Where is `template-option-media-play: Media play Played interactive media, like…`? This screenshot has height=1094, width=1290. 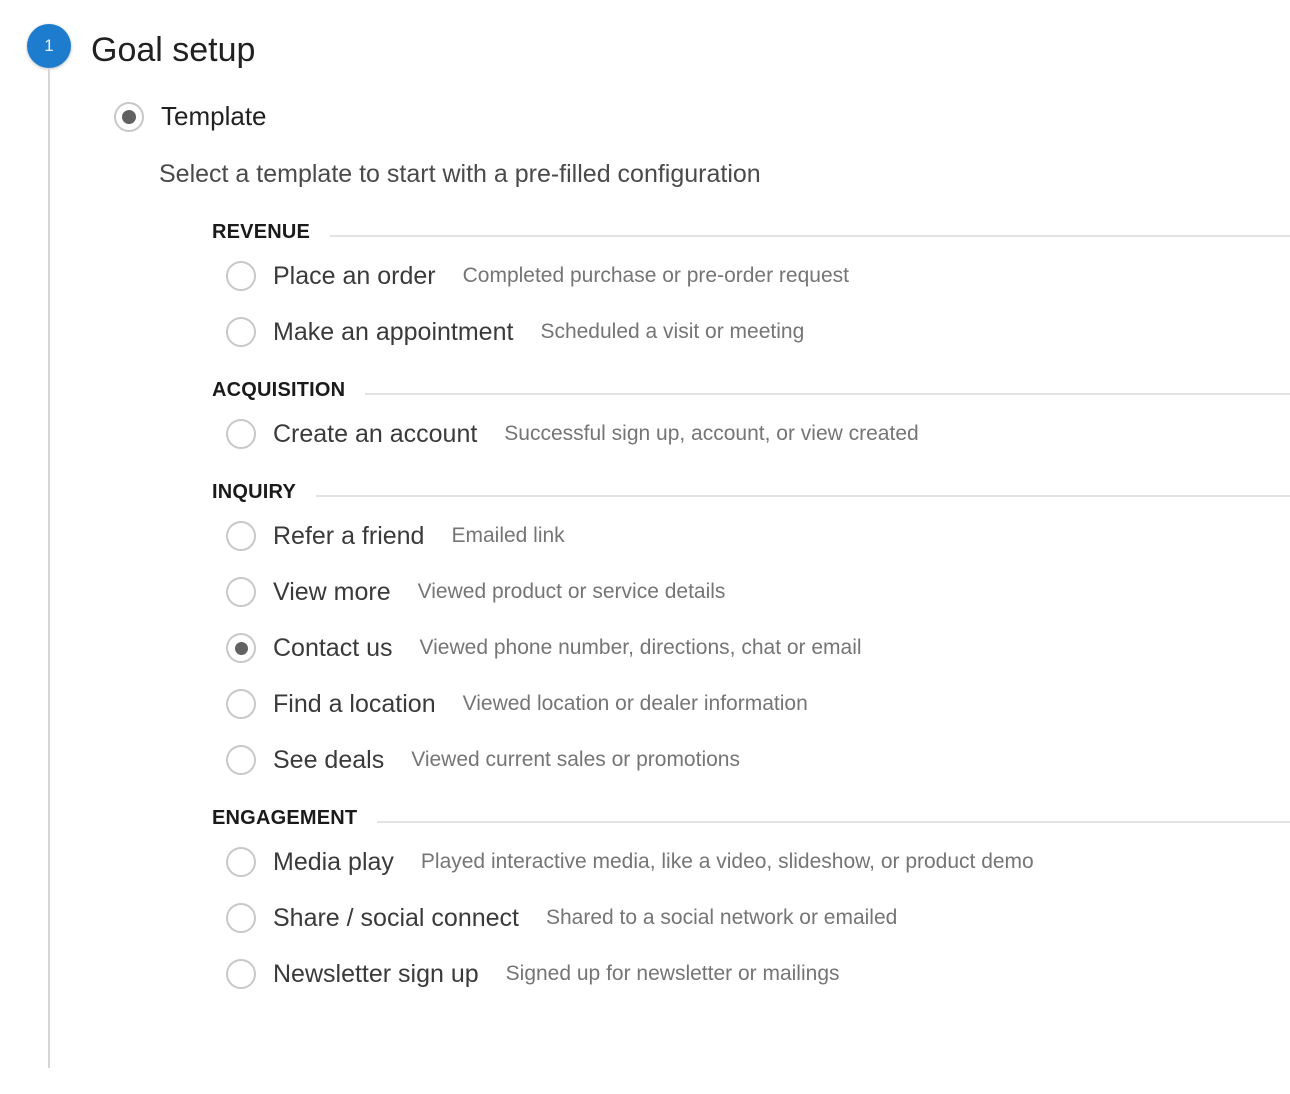
template-option-media-play: Media play Played interactive media, like… is located at coordinates (758, 862).